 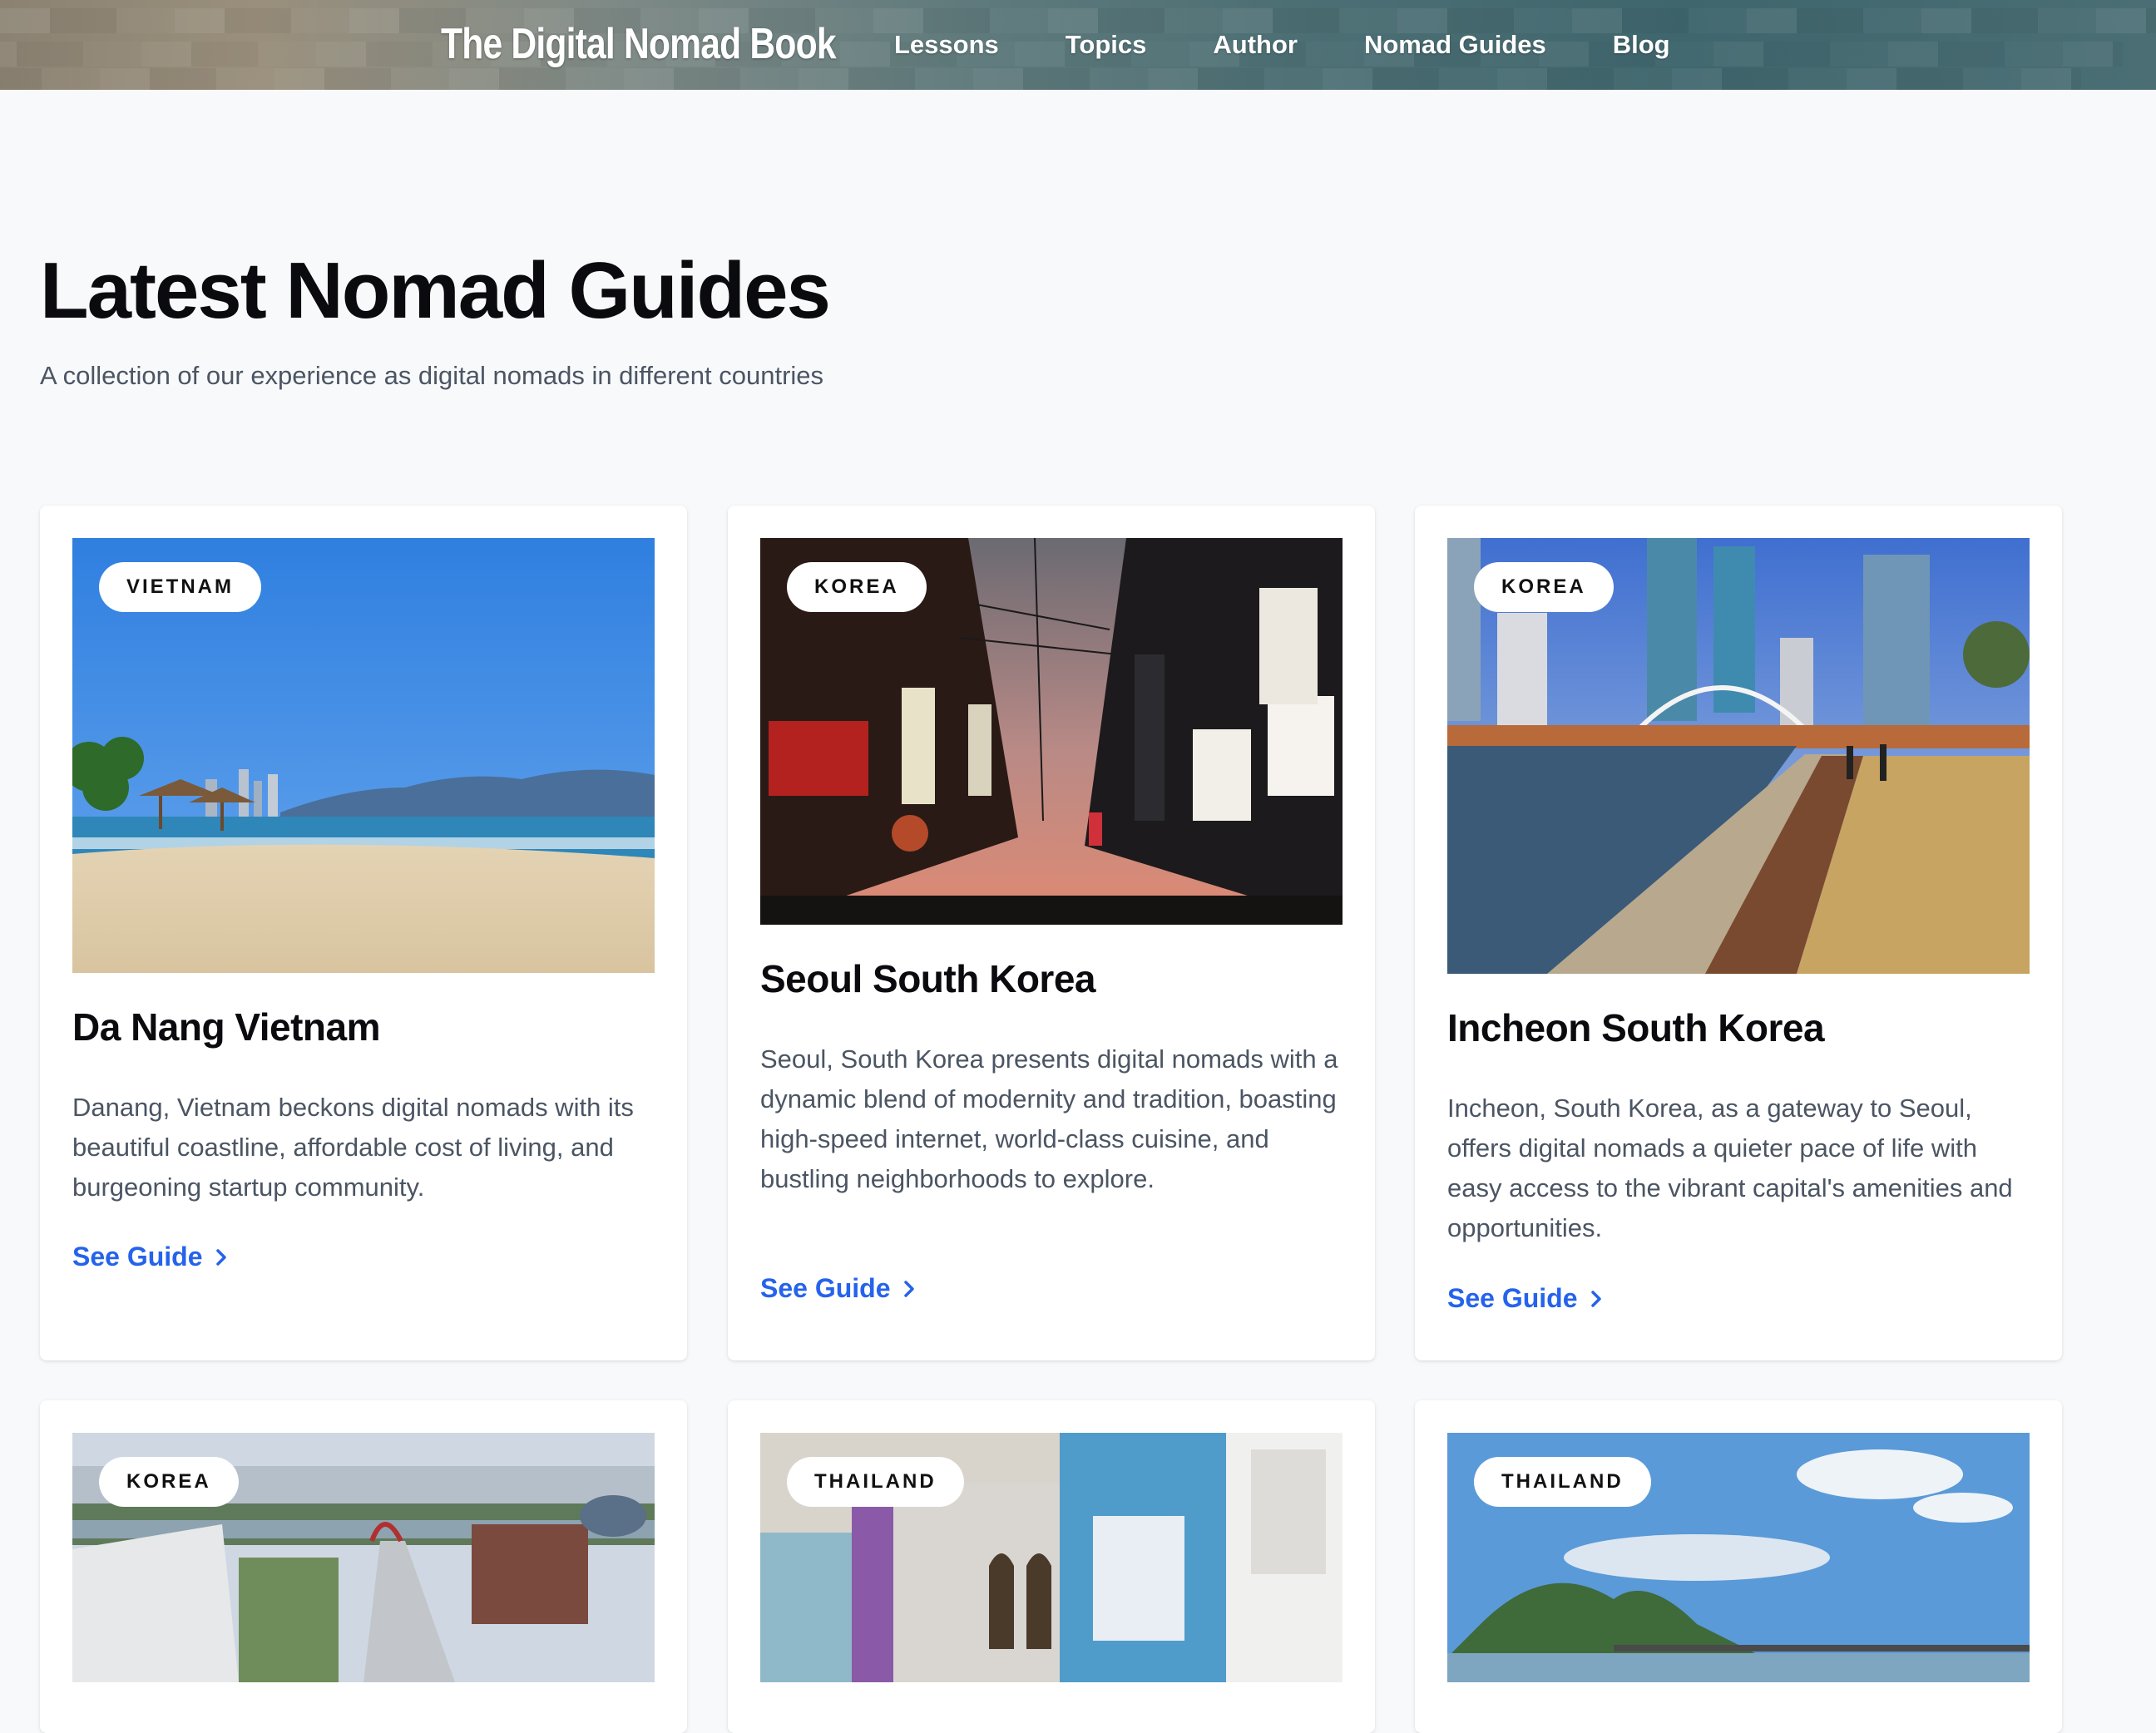 What do you see at coordinates (1636, 1028) in the screenshot?
I see `guide-title: Incheon South Korea` at bounding box center [1636, 1028].